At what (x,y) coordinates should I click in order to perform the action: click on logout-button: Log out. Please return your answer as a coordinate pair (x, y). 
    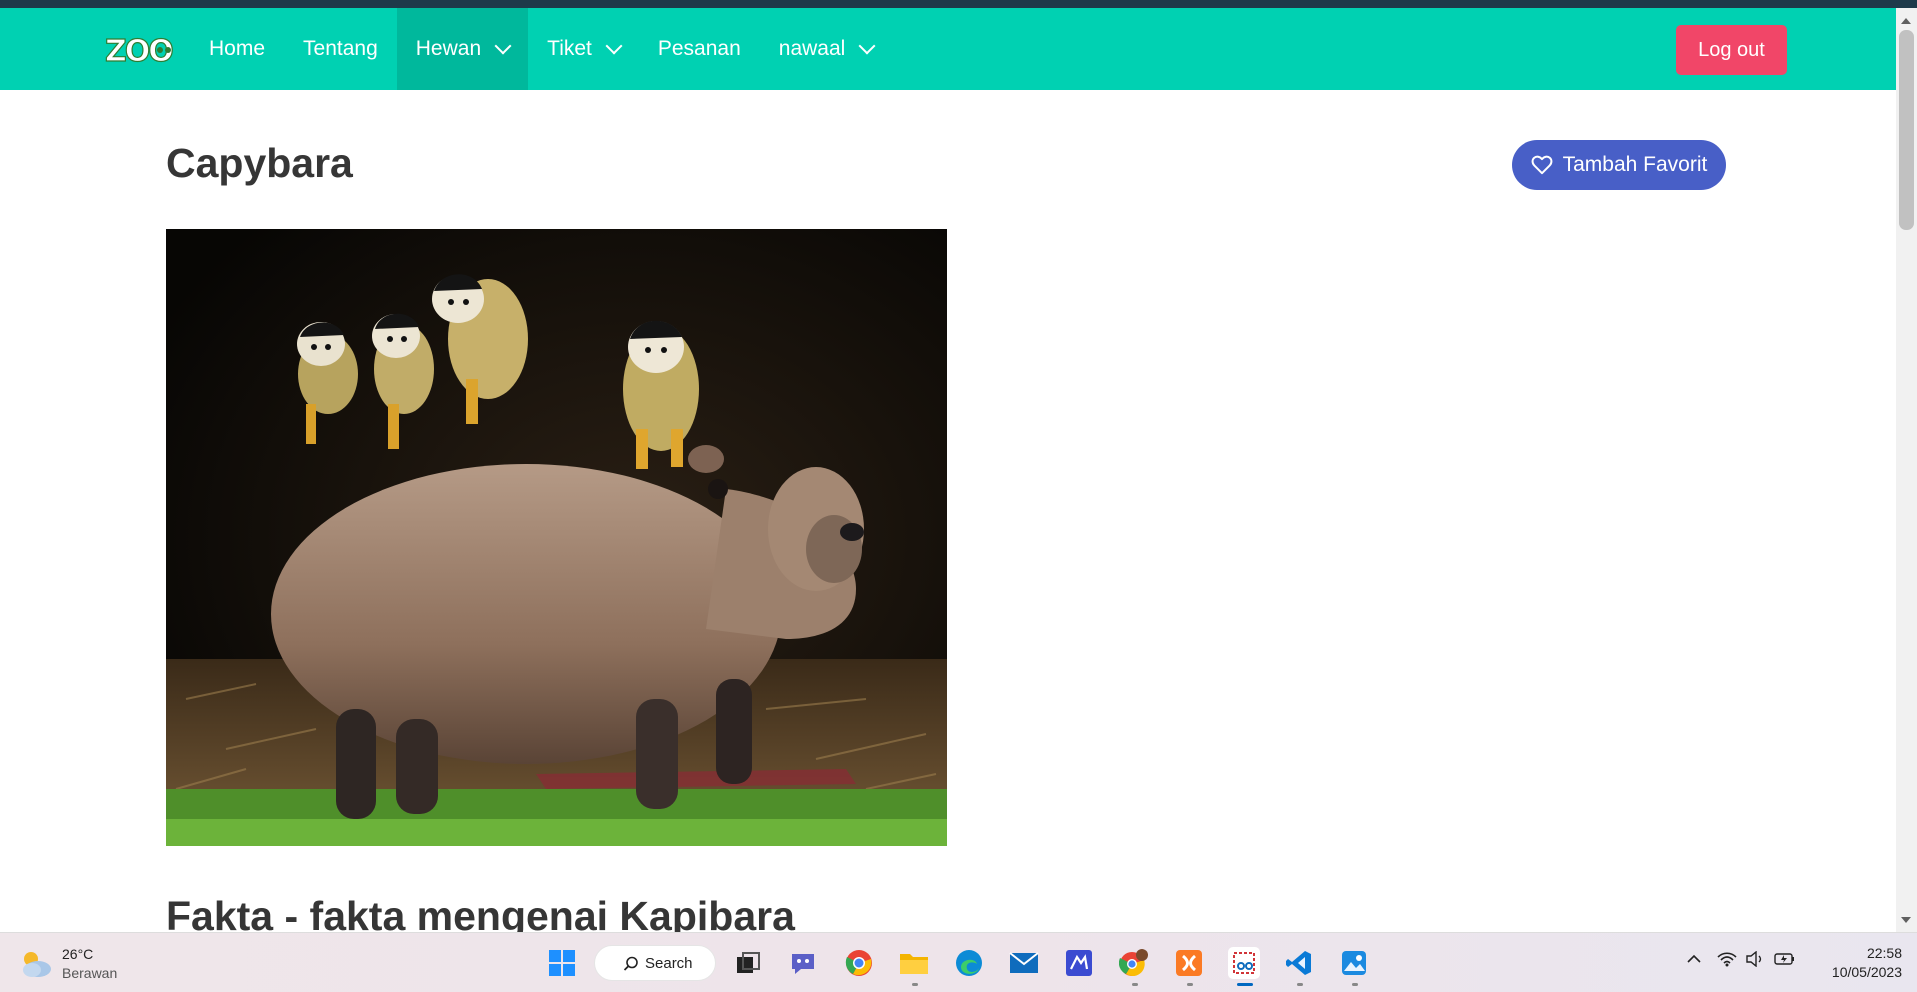
    Looking at the image, I should click on (1731, 50).